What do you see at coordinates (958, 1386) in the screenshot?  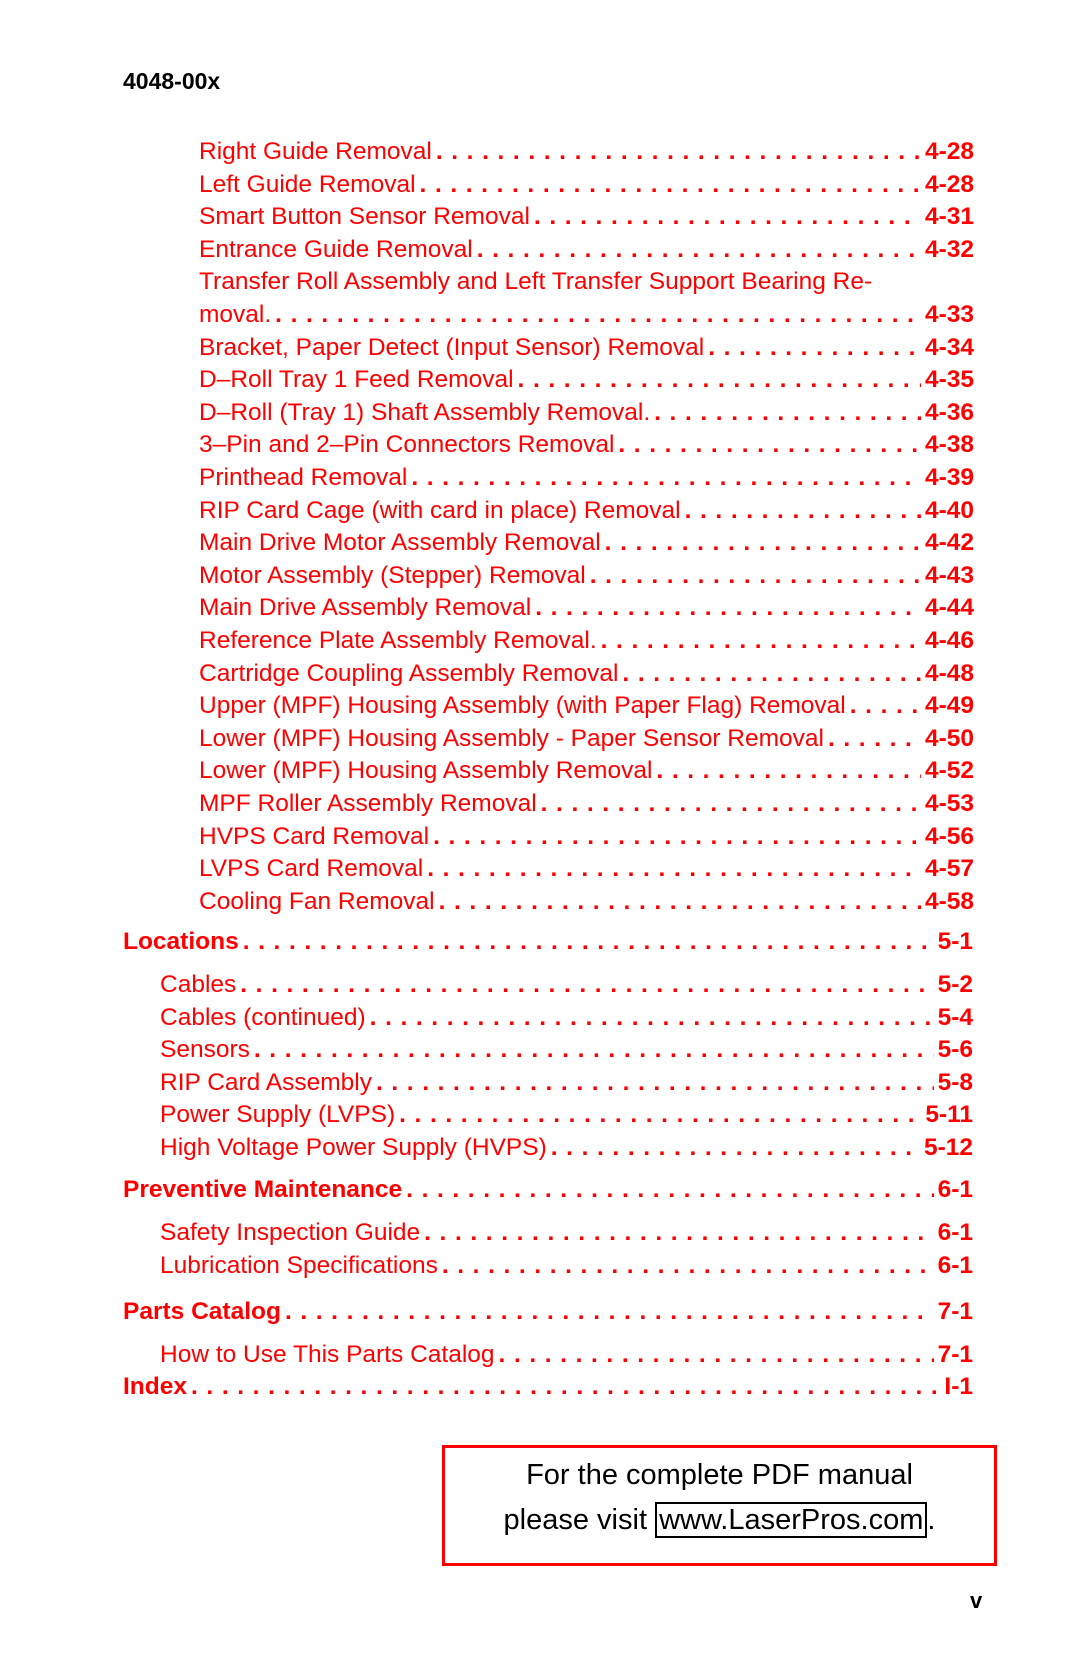 I see `toc-entry-page: I-1` at bounding box center [958, 1386].